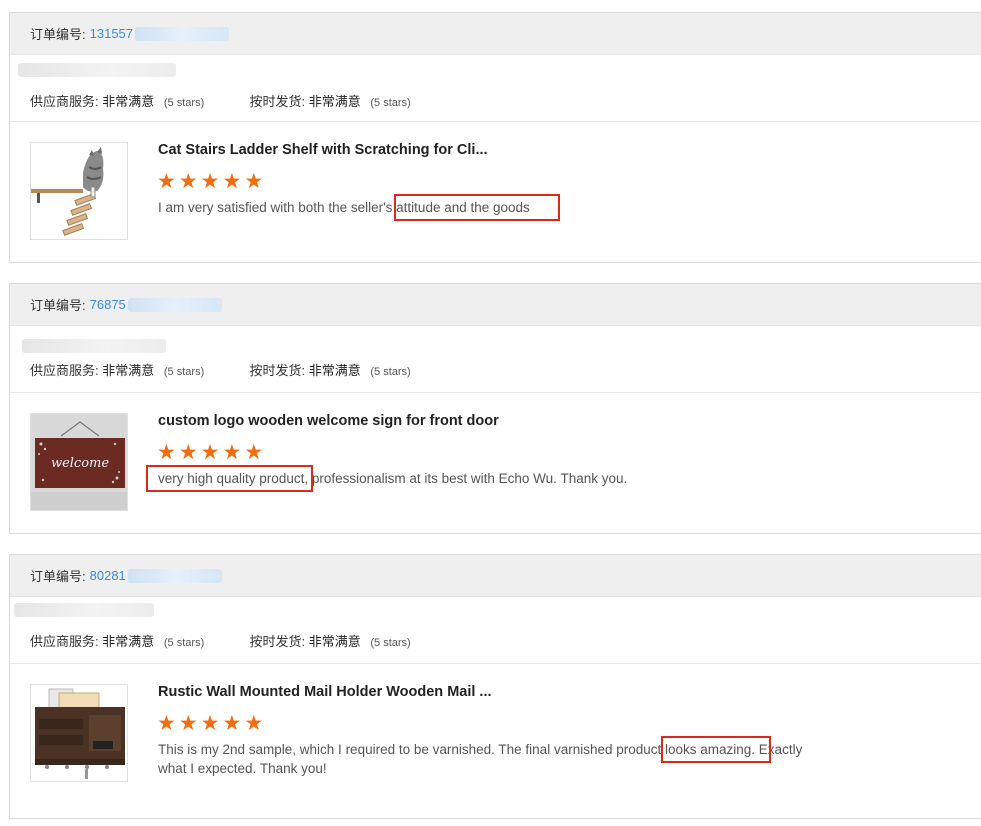  I want to click on order-number-link: 76875, so click(108, 304).